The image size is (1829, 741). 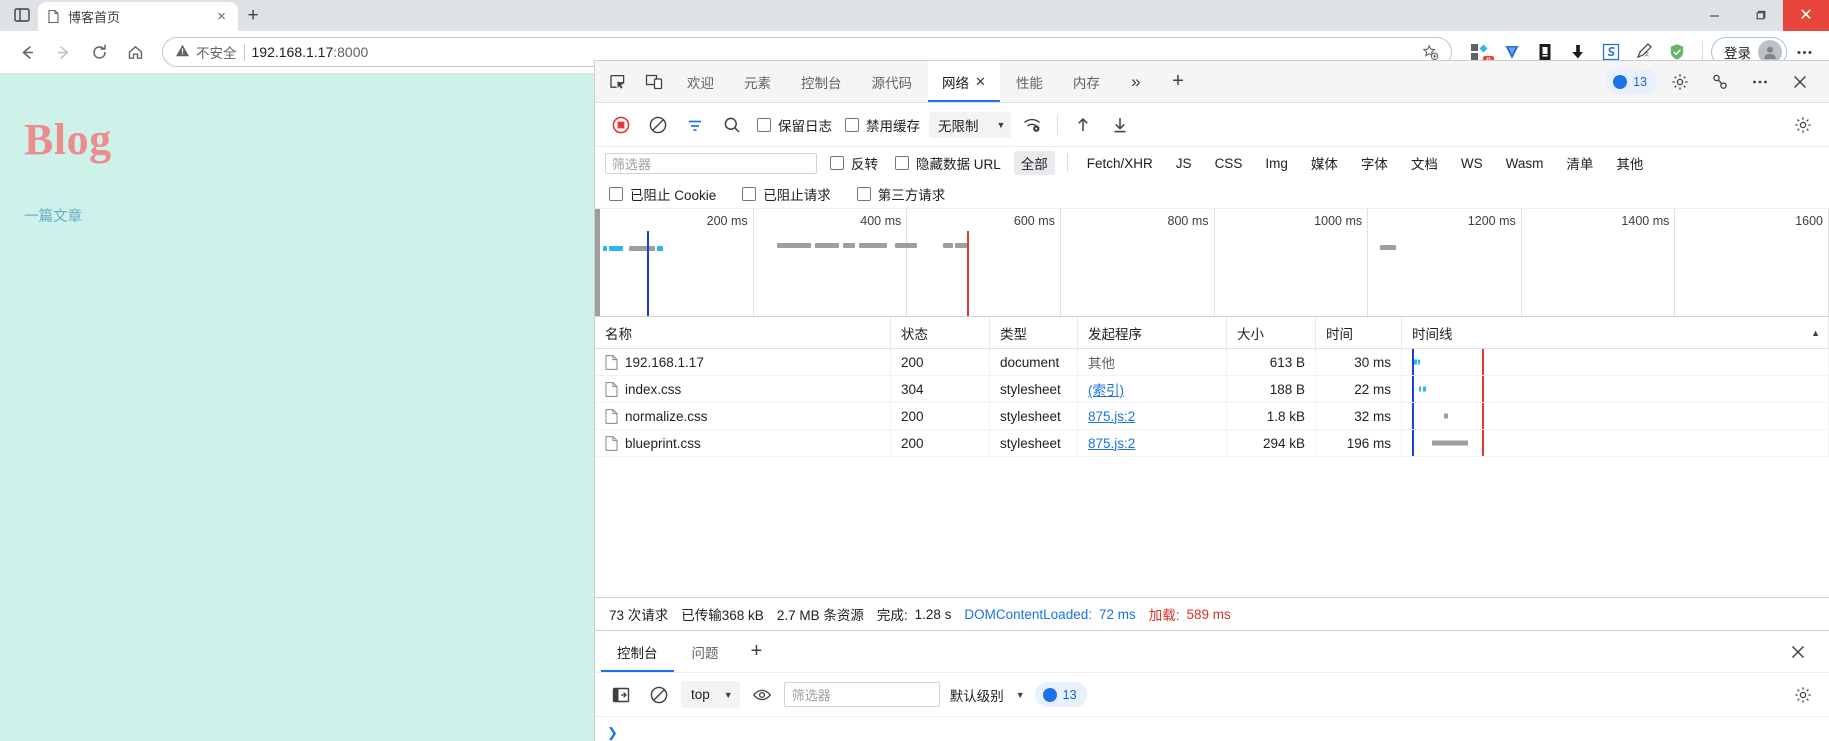 I want to click on security-indicator: 不安全, so click(x=206, y=52).